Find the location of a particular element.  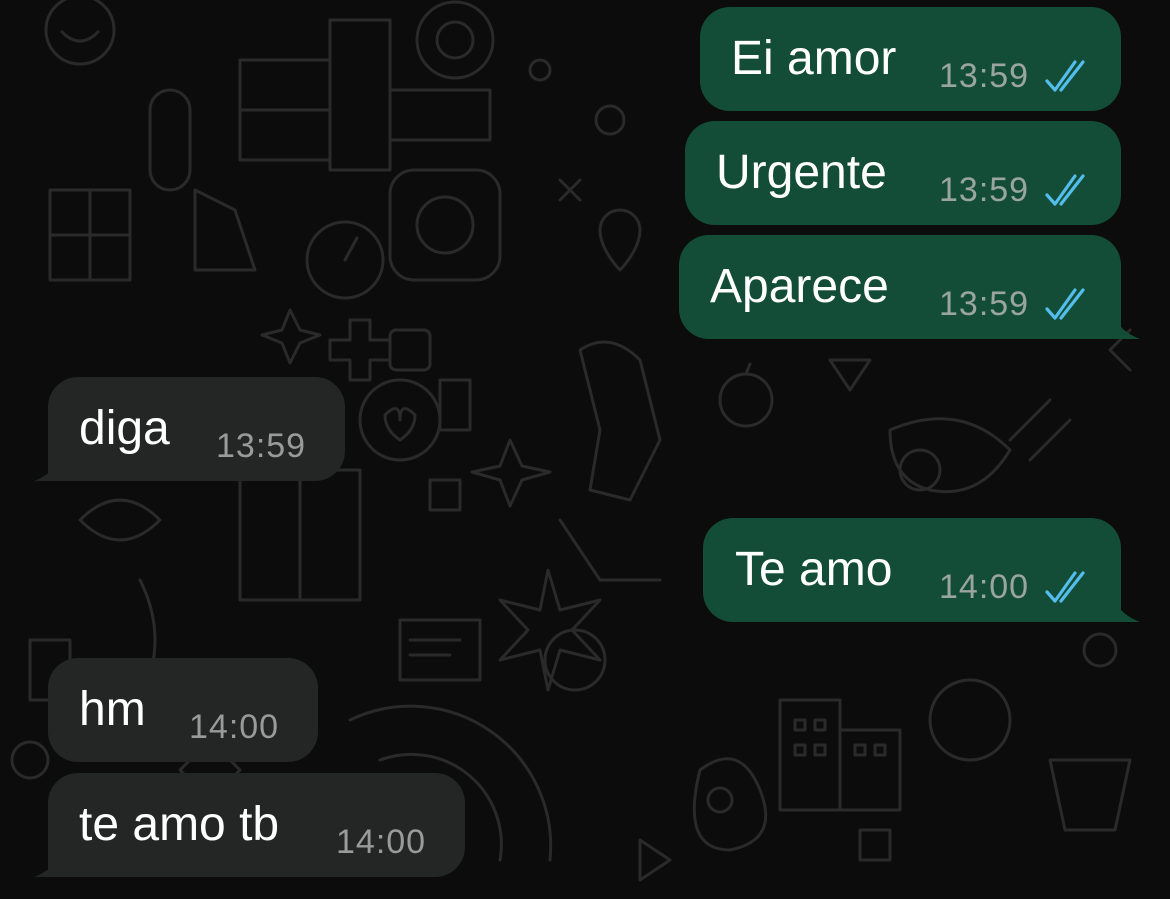

message-bubble-incoming: hm 14:00 is located at coordinates (183, 710).